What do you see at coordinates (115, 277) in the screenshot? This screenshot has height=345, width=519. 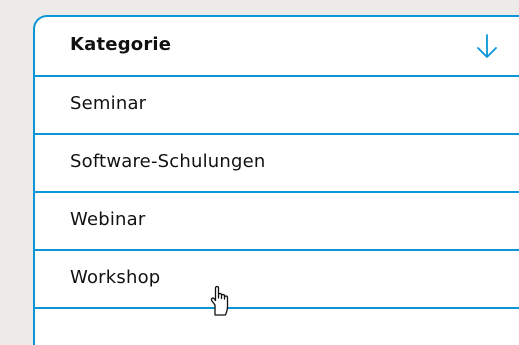 I see `option-label: Workshop` at bounding box center [115, 277].